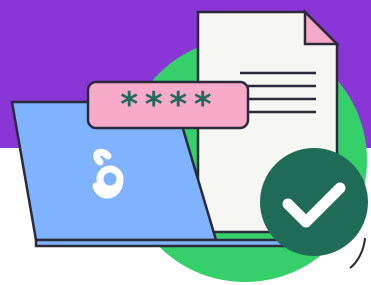 The width and height of the screenshot is (371, 285). What do you see at coordinates (168, 105) in the screenshot?
I see `password-mask-text: ****` at bounding box center [168, 105].